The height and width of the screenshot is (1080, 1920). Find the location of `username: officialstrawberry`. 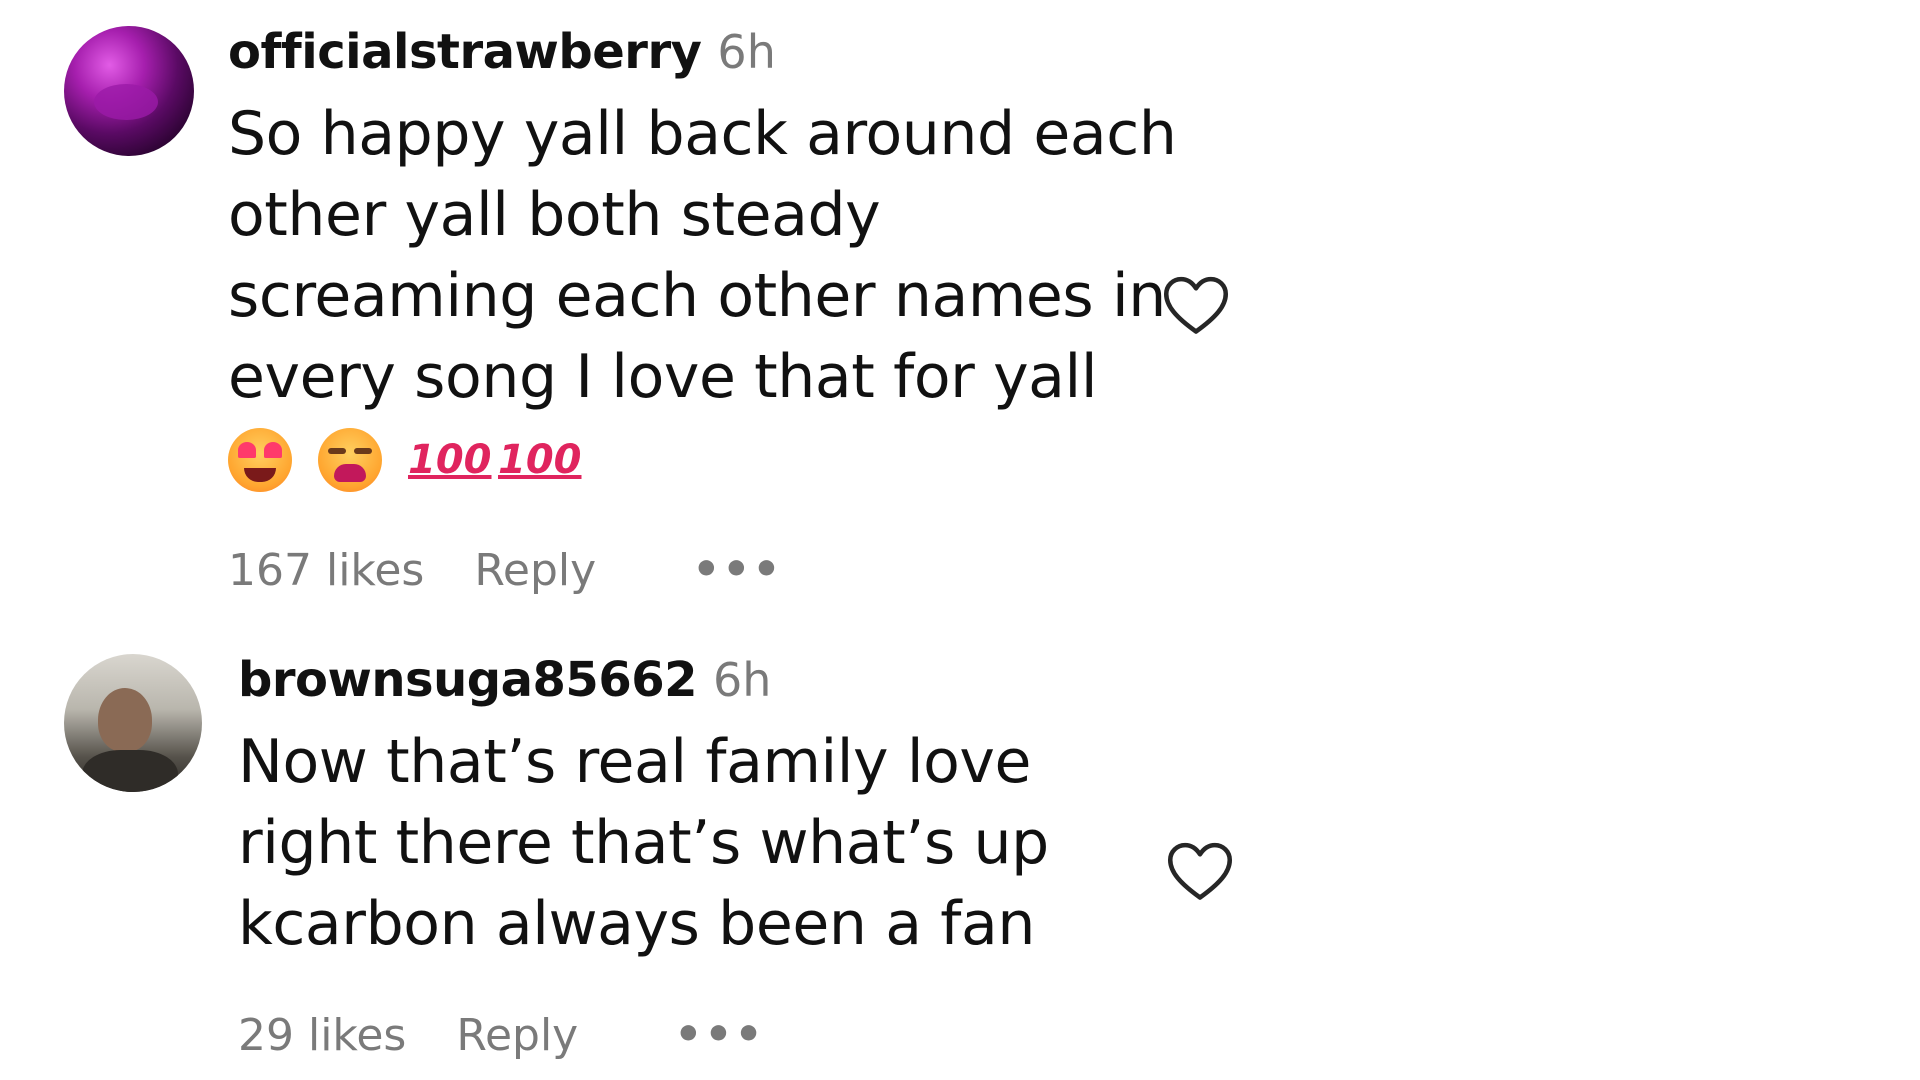

username: officialstrawberry is located at coordinates (465, 52).